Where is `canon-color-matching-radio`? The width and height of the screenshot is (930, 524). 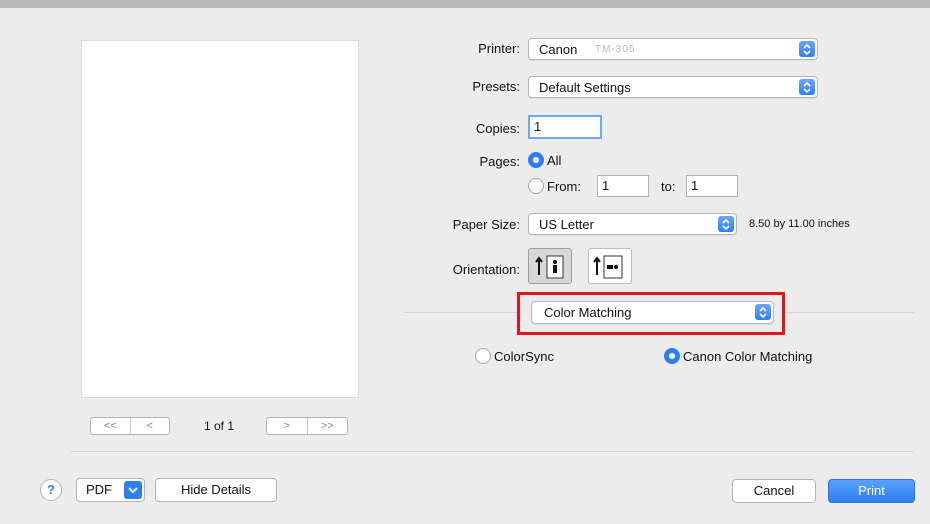
canon-color-matching-radio is located at coordinates (672, 356).